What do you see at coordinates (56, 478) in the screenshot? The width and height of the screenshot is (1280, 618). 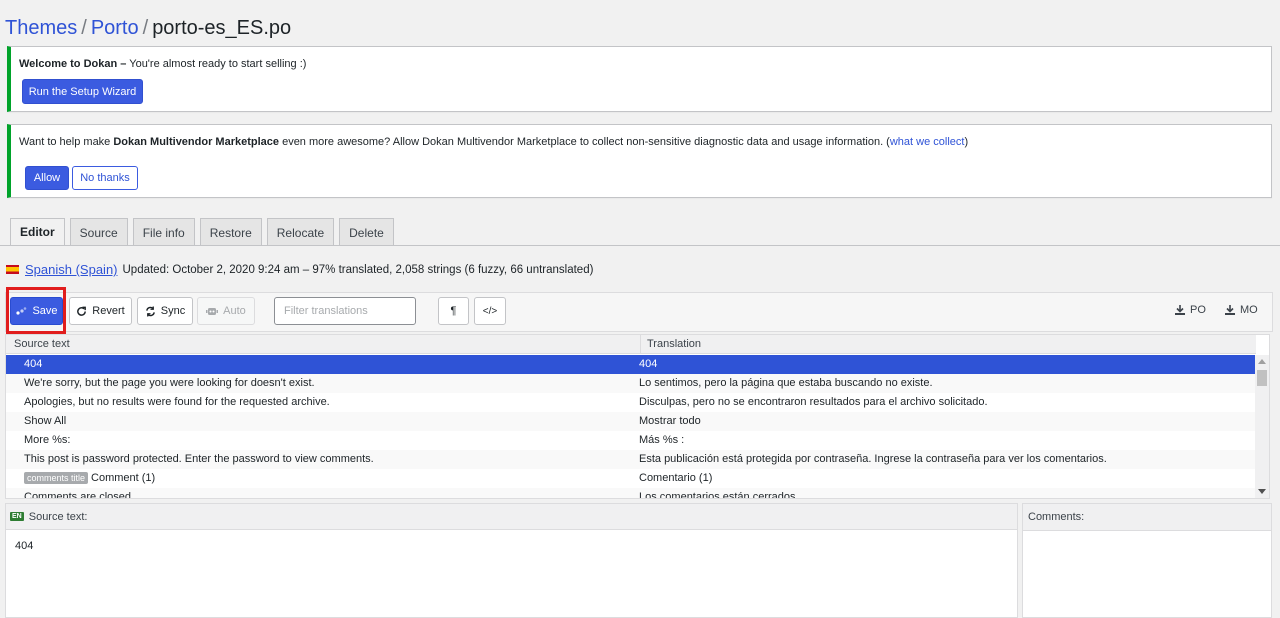 I see `context-badge: comments title` at bounding box center [56, 478].